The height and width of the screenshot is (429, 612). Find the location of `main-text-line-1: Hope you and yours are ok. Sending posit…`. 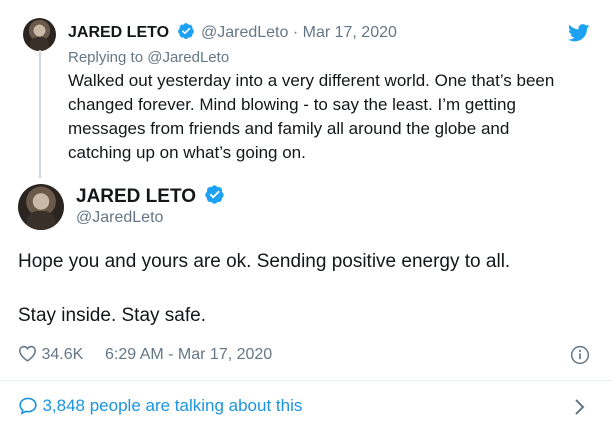

main-text-line-1: Hope you and yours are ok. Sending posit… is located at coordinates (264, 261).